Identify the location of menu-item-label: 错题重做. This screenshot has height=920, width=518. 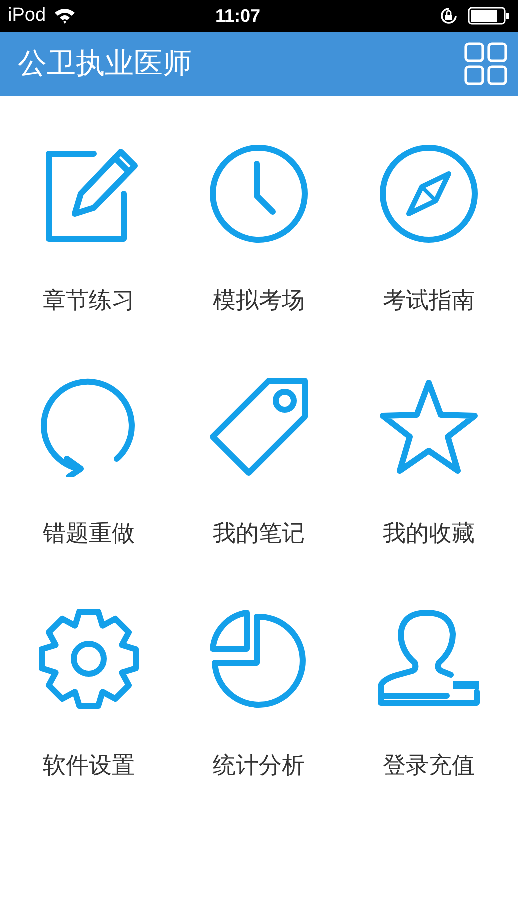
(89, 533).